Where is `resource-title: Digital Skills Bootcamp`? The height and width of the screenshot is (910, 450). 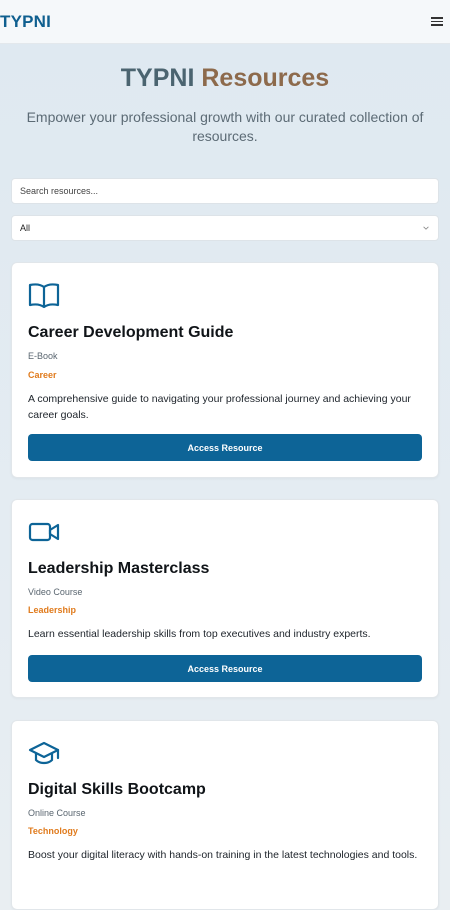 resource-title: Digital Skills Bootcamp is located at coordinates (117, 789).